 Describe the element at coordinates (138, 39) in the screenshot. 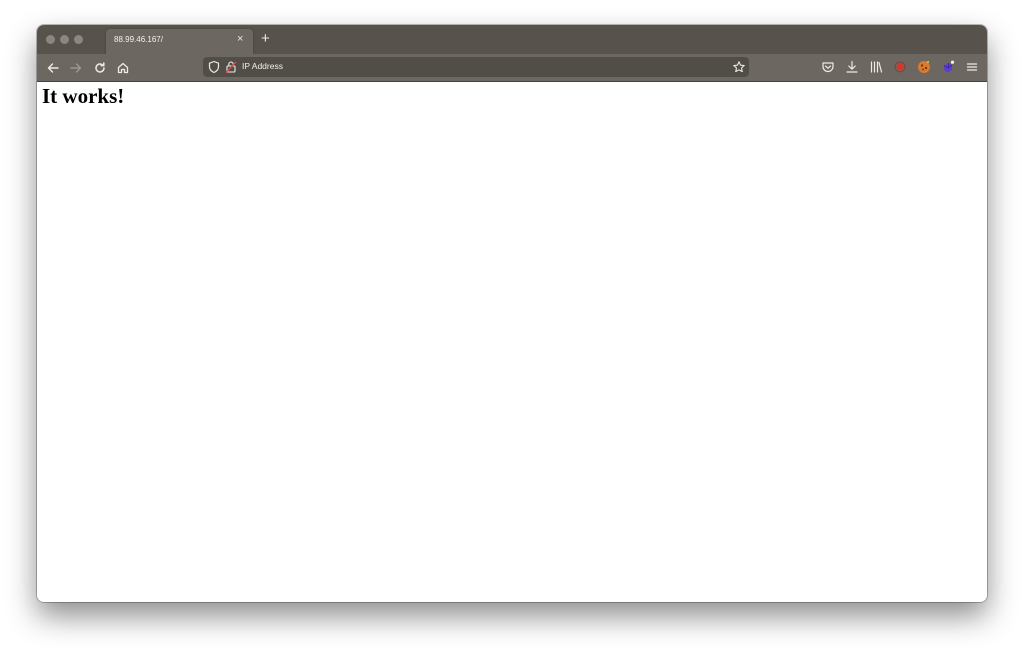

I see `tab-title: 88.99.46.167/` at that location.